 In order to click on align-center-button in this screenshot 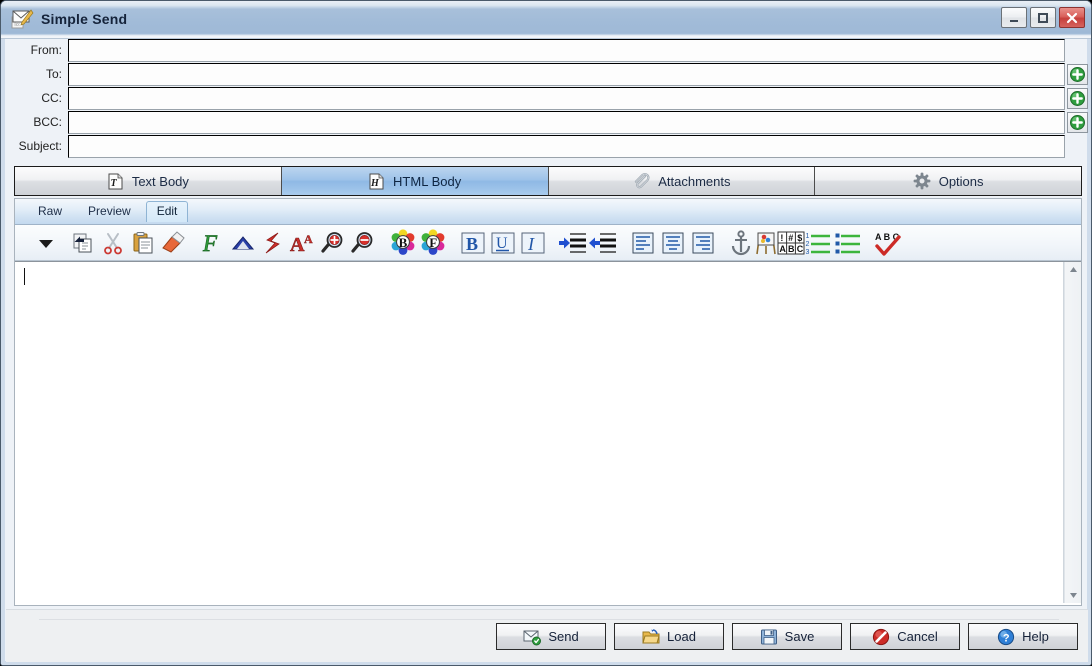, I will do `click(673, 243)`.